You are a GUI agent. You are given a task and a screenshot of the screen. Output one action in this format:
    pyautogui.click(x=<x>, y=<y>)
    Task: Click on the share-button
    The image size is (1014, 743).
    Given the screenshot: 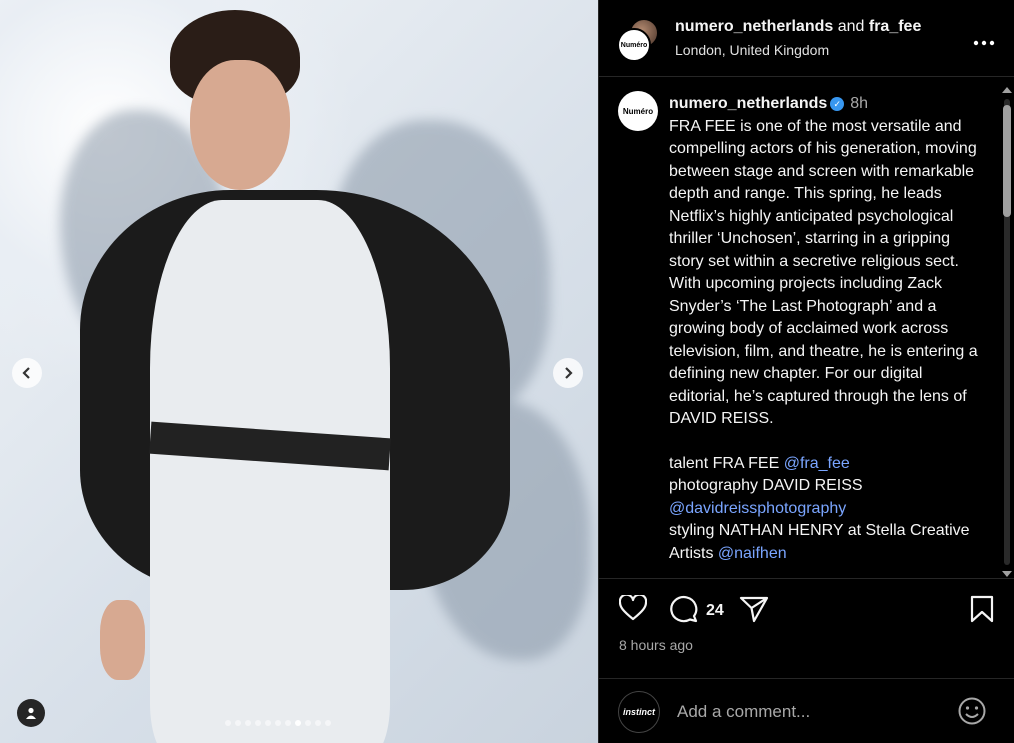 What is the action you would take?
    pyautogui.click(x=754, y=611)
    